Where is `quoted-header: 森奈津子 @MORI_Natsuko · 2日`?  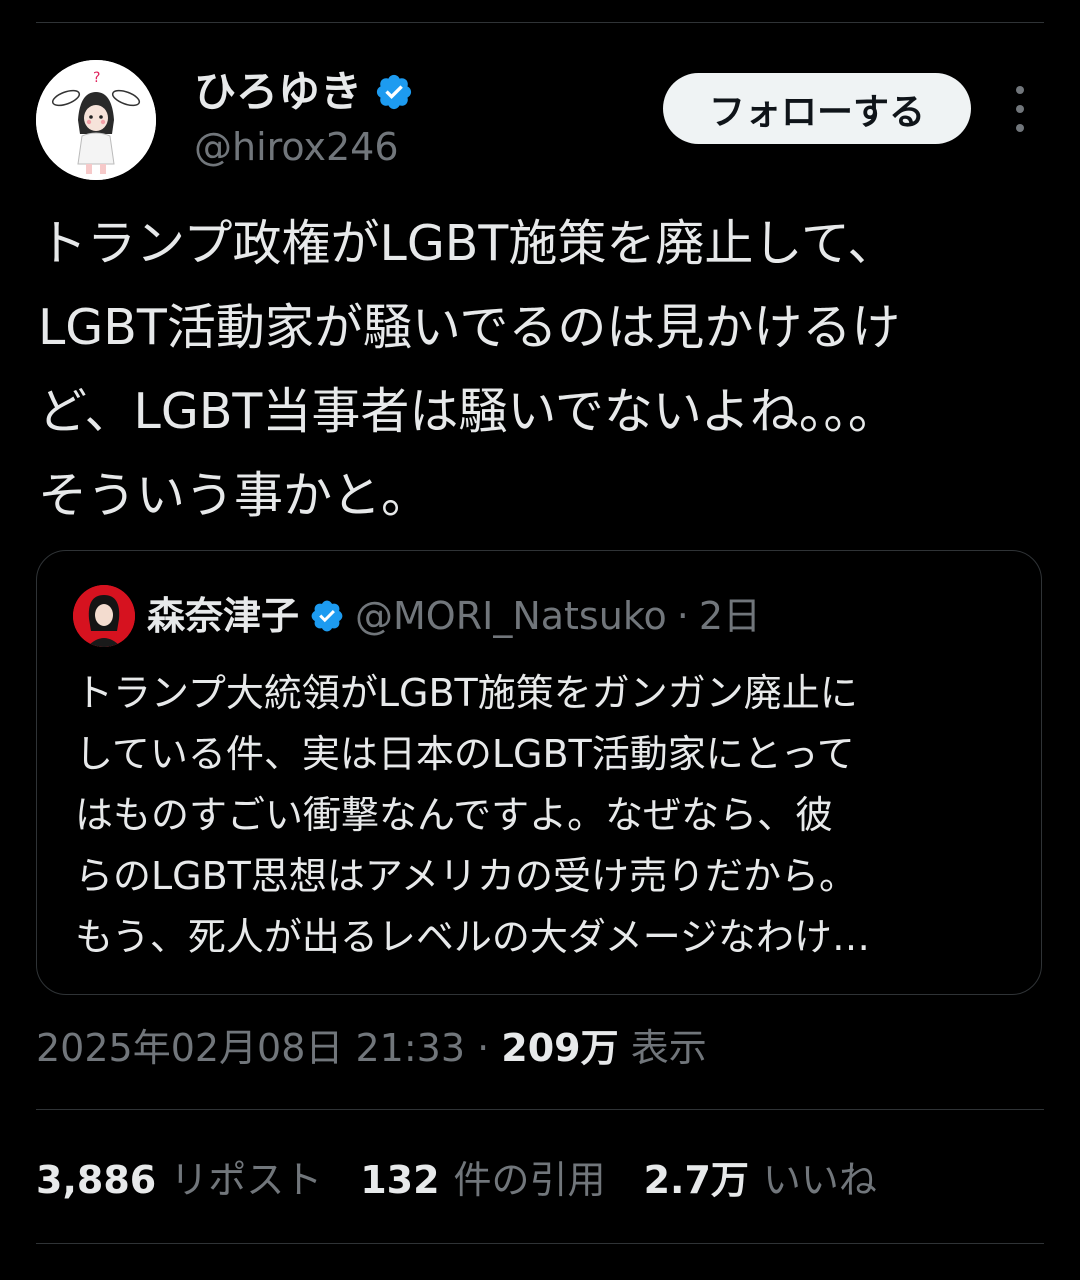 quoted-header: 森奈津子 @MORI_Natsuko · 2日 is located at coordinates (454, 616).